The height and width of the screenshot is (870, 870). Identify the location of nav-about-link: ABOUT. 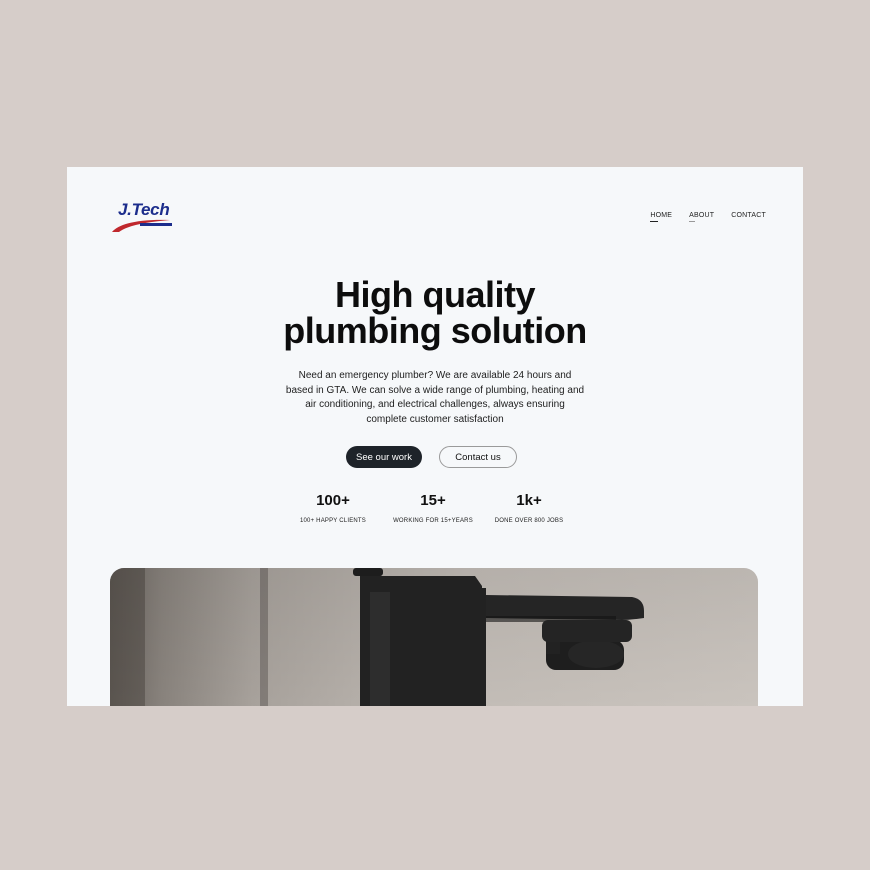
(701, 217).